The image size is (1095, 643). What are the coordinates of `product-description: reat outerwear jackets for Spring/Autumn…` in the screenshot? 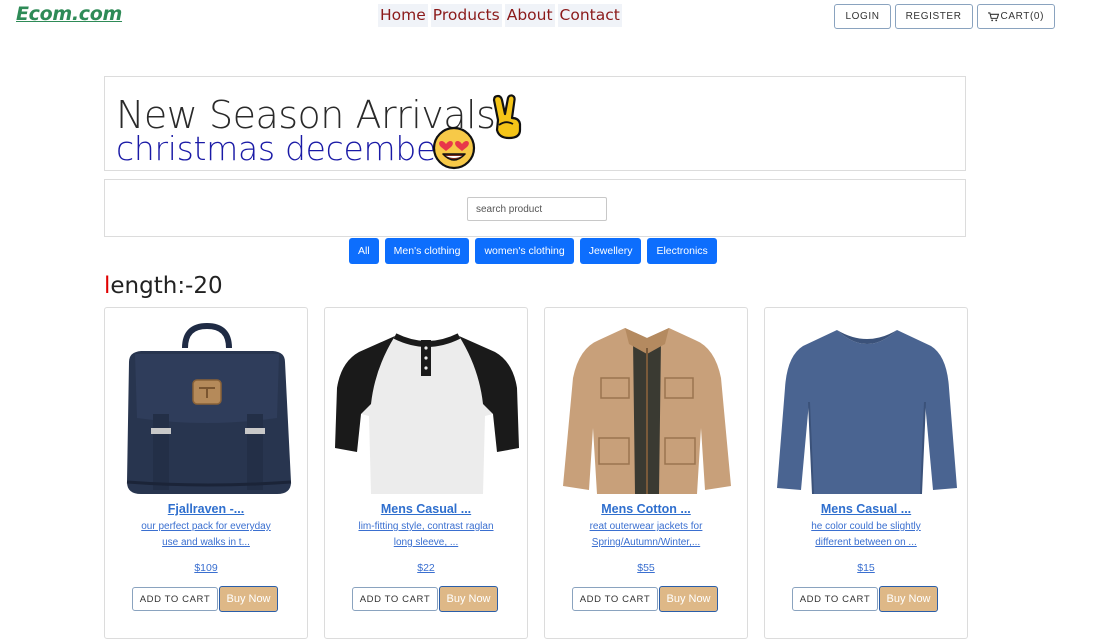 It's located at (646, 535).